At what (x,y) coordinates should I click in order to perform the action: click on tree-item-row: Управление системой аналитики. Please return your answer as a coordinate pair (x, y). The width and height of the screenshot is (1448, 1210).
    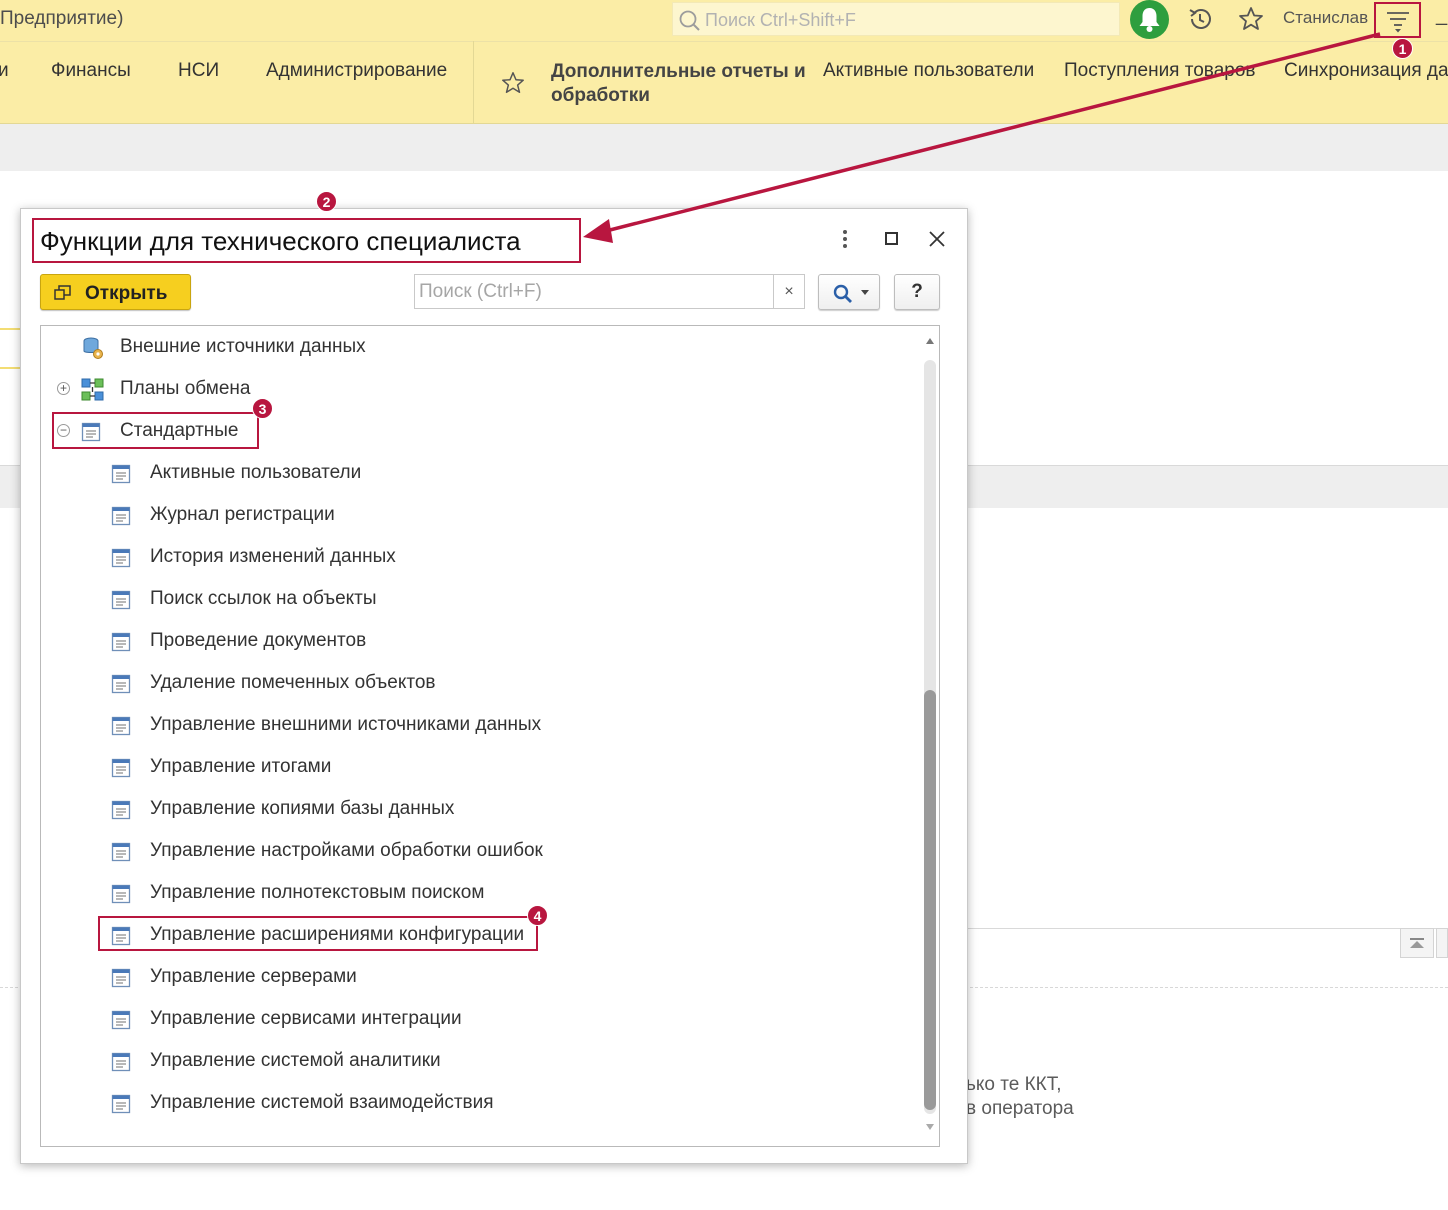
    Looking at the image, I should click on (476, 1062).